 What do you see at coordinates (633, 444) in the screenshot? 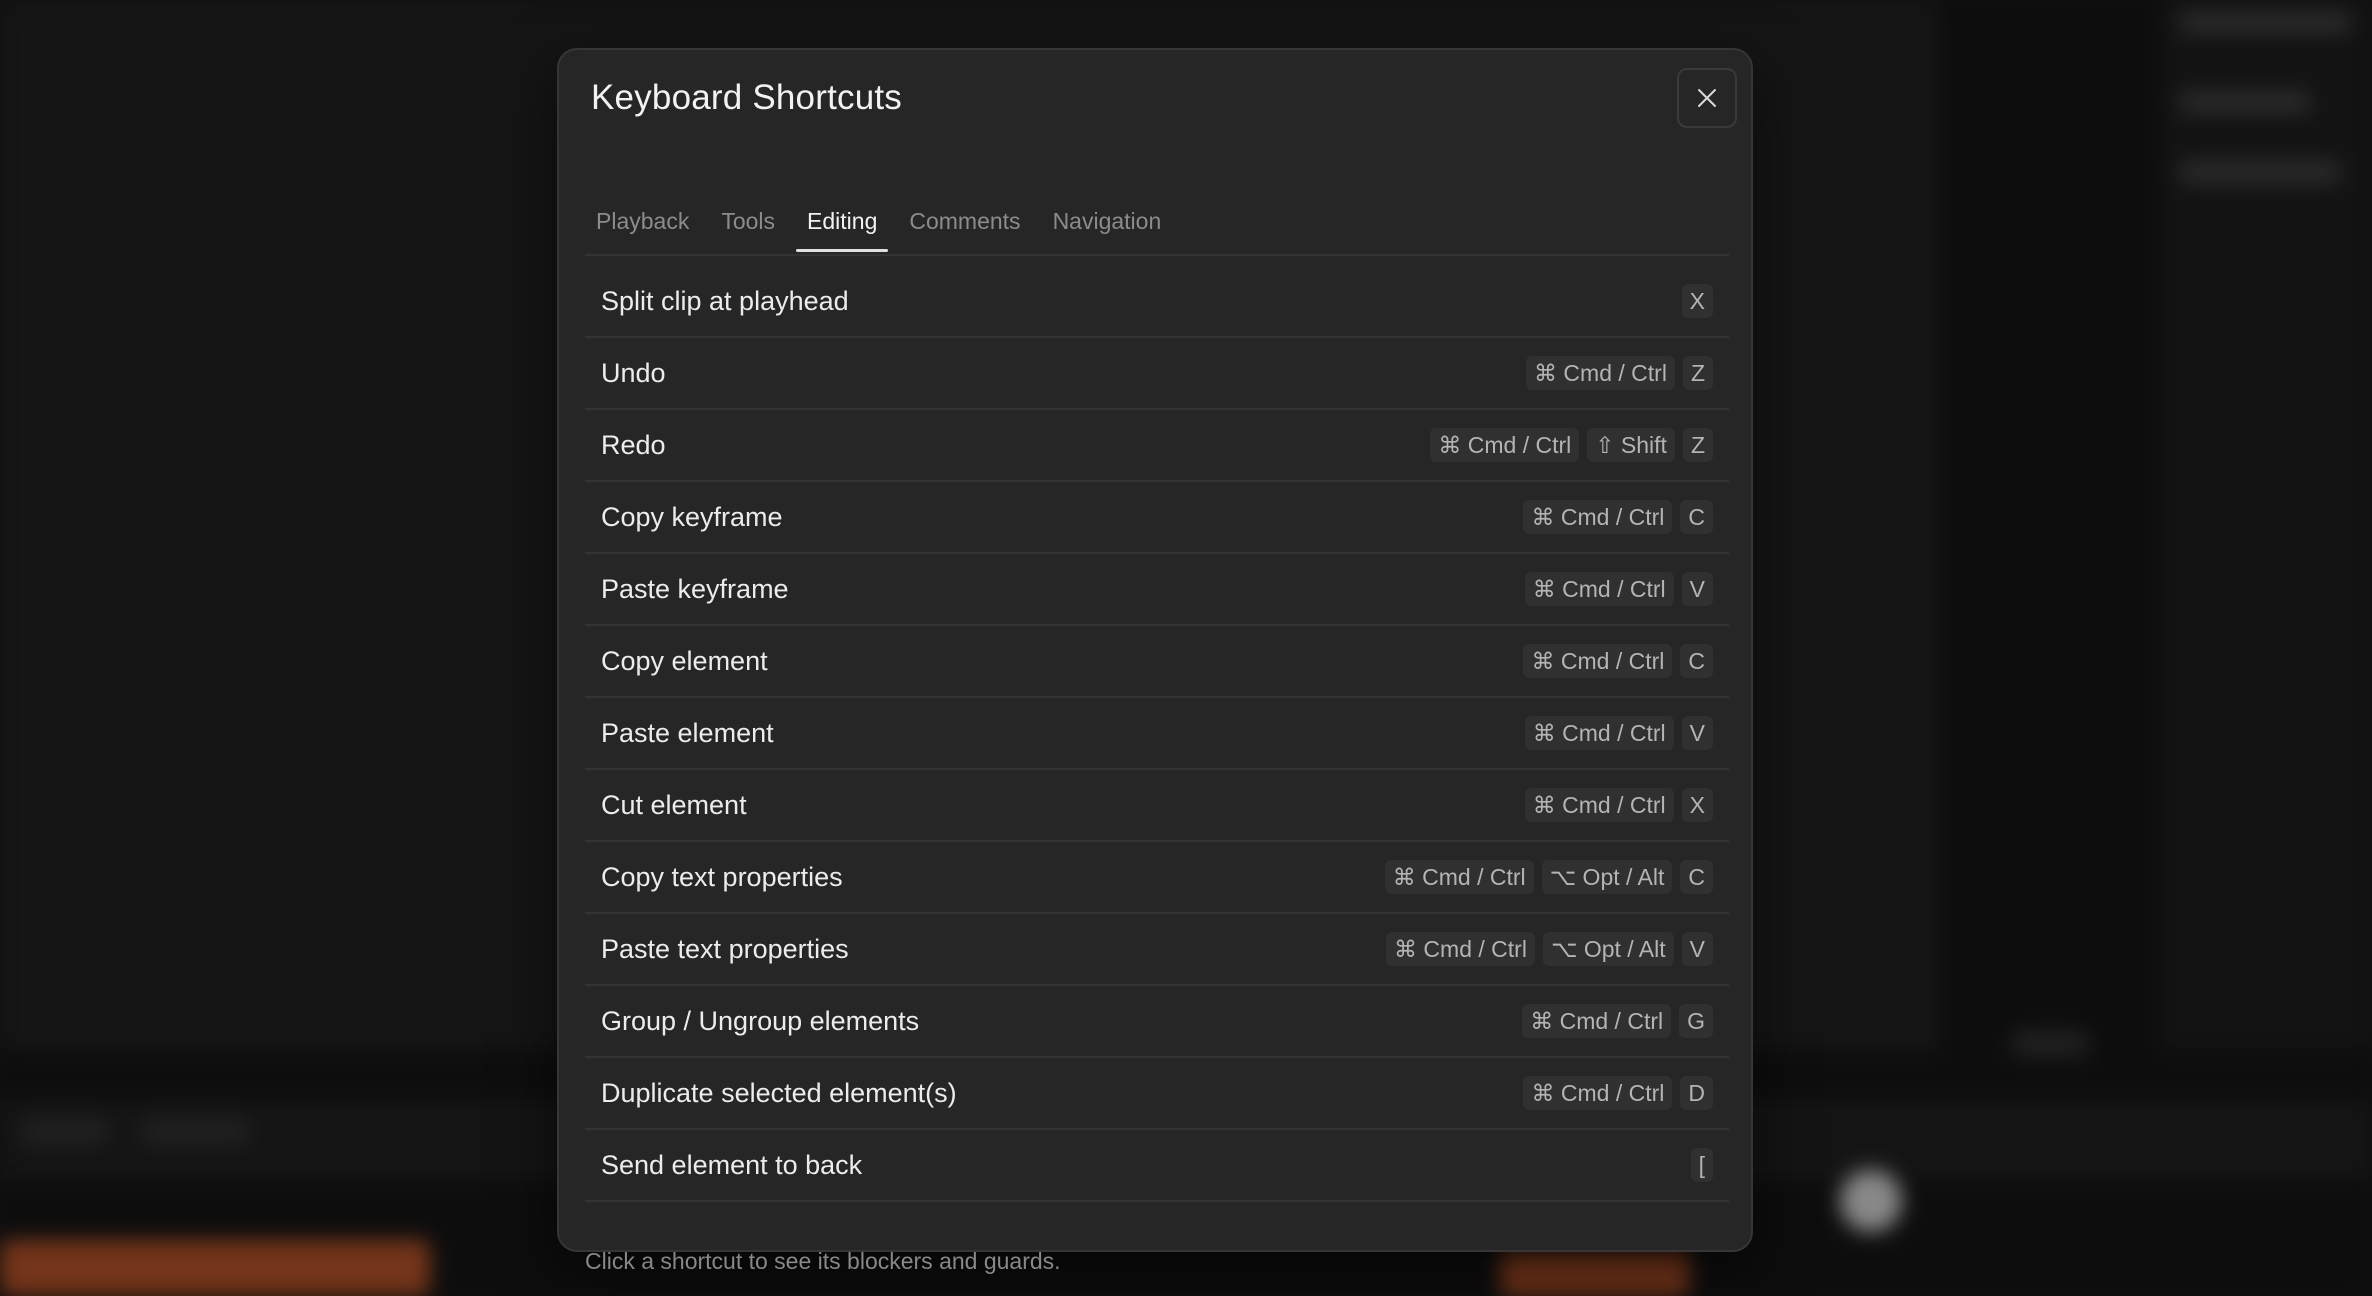
I see `shortcut-label: Redo` at bounding box center [633, 444].